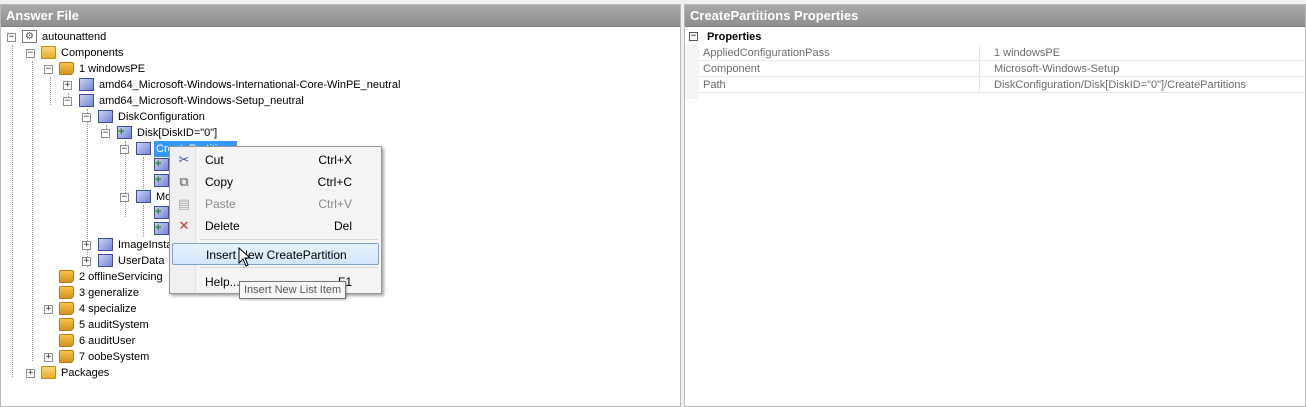  I want to click on properties-header: CreatePartitions Properties, so click(995, 16).